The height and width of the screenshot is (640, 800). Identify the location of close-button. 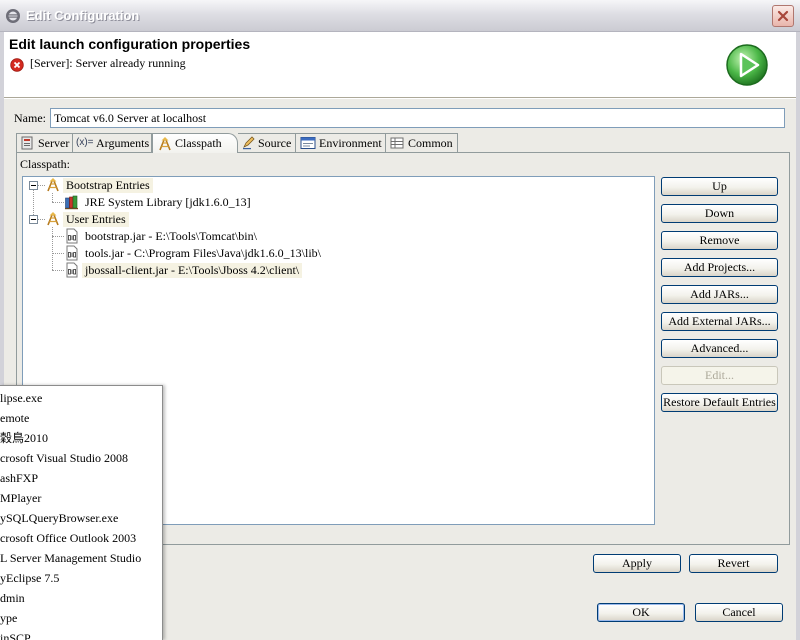
(783, 16).